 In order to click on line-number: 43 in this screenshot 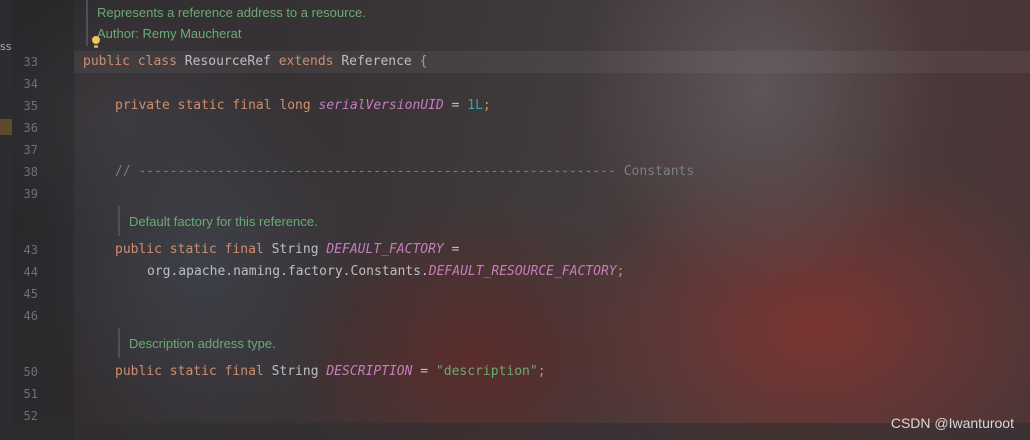, I will do `click(30, 250)`.